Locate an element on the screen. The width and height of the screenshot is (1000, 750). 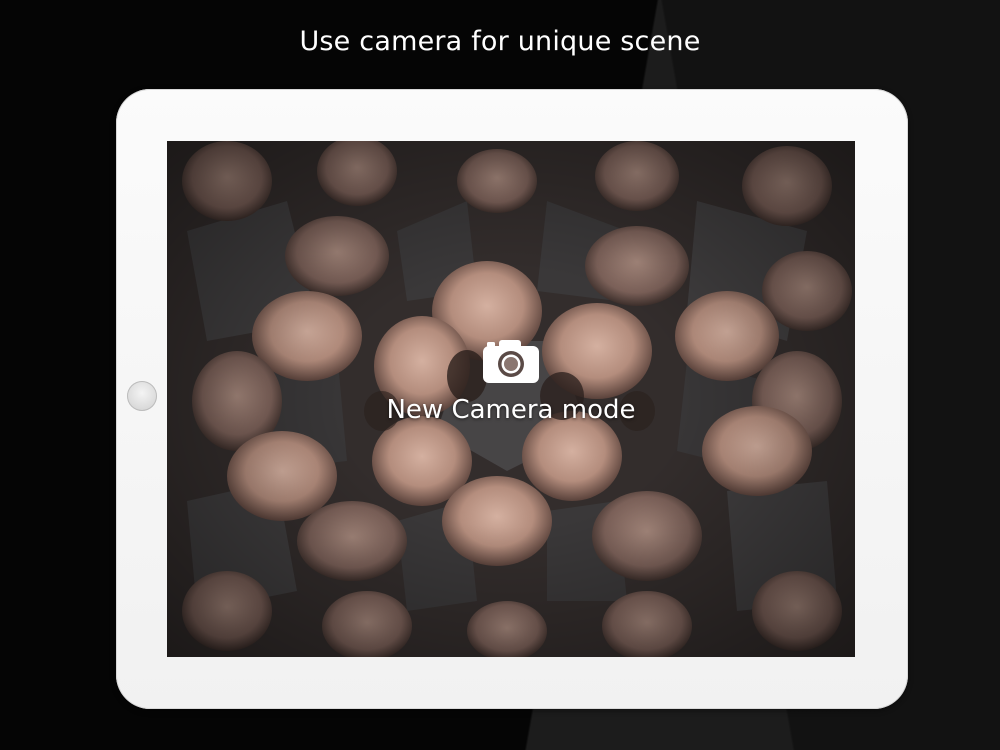
camera-icon is located at coordinates (511, 361).